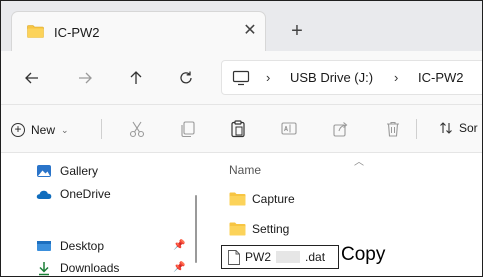 The height and width of the screenshot is (277, 483). What do you see at coordinates (238, 129) in the screenshot?
I see `paste-icon` at bounding box center [238, 129].